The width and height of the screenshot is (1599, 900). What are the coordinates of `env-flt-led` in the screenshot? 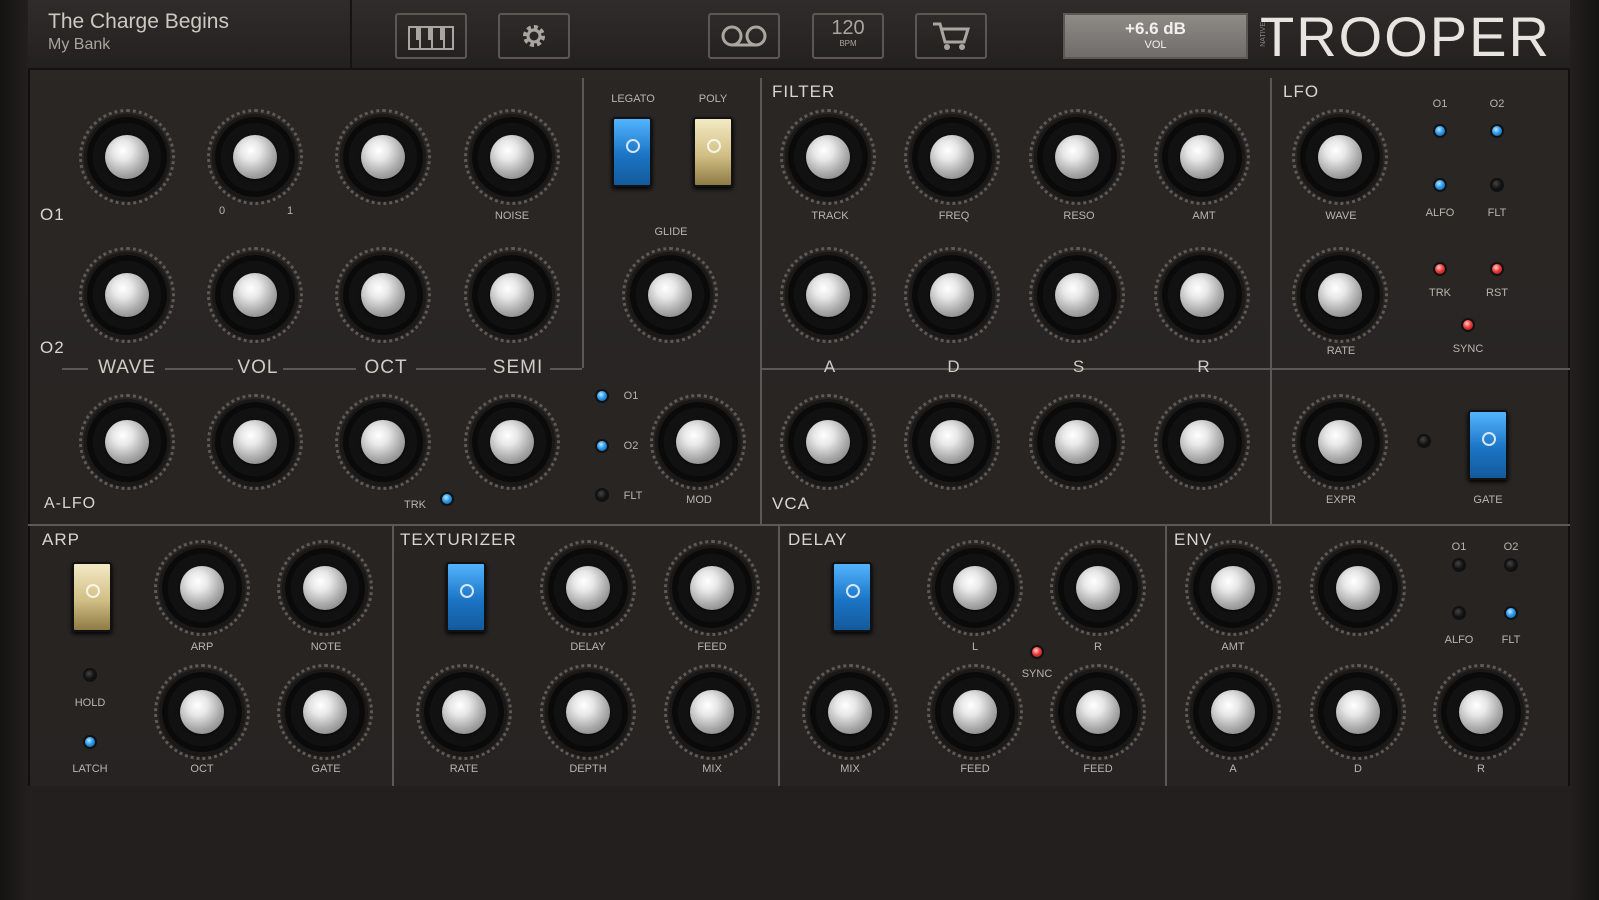 It's located at (1511, 613).